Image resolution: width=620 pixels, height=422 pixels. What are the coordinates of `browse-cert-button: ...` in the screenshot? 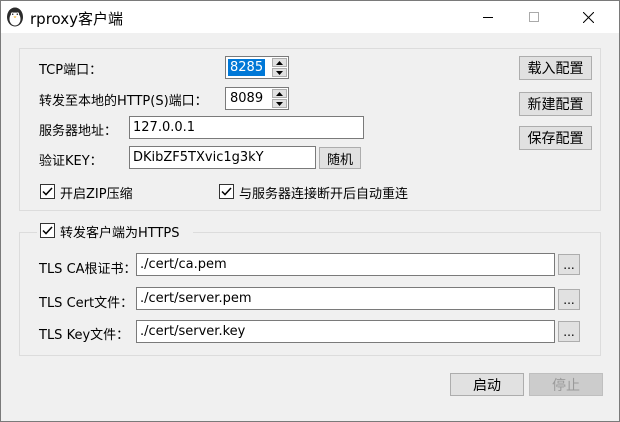 It's located at (569, 299).